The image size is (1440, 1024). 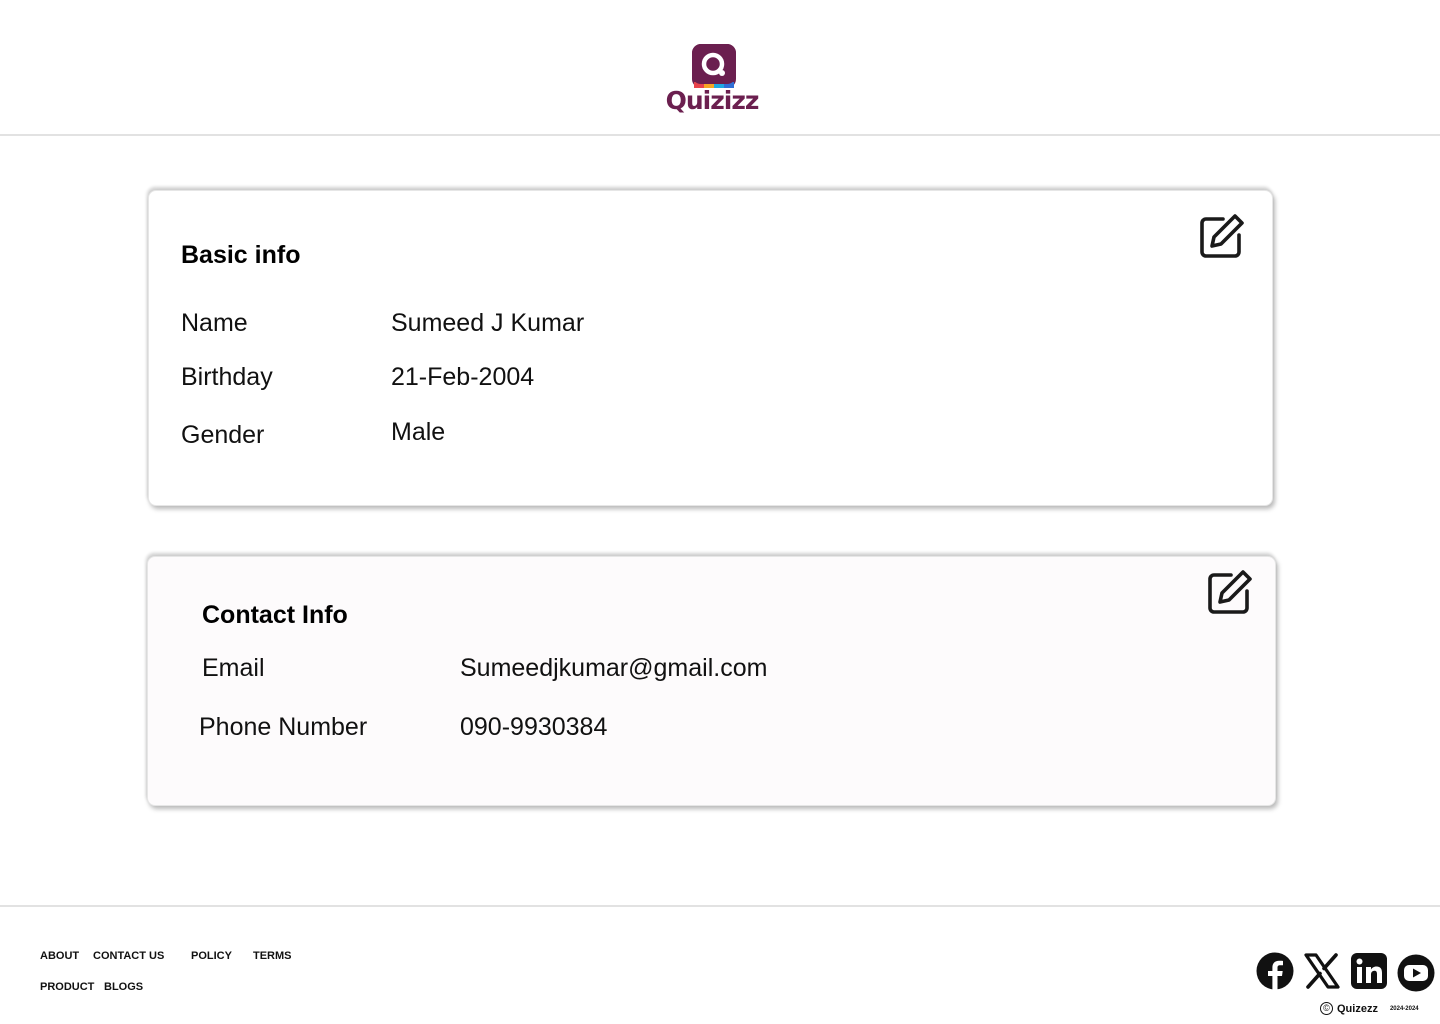 What do you see at coordinates (123, 987) in the screenshot?
I see `footer-link-blogs: BLOGS` at bounding box center [123, 987].